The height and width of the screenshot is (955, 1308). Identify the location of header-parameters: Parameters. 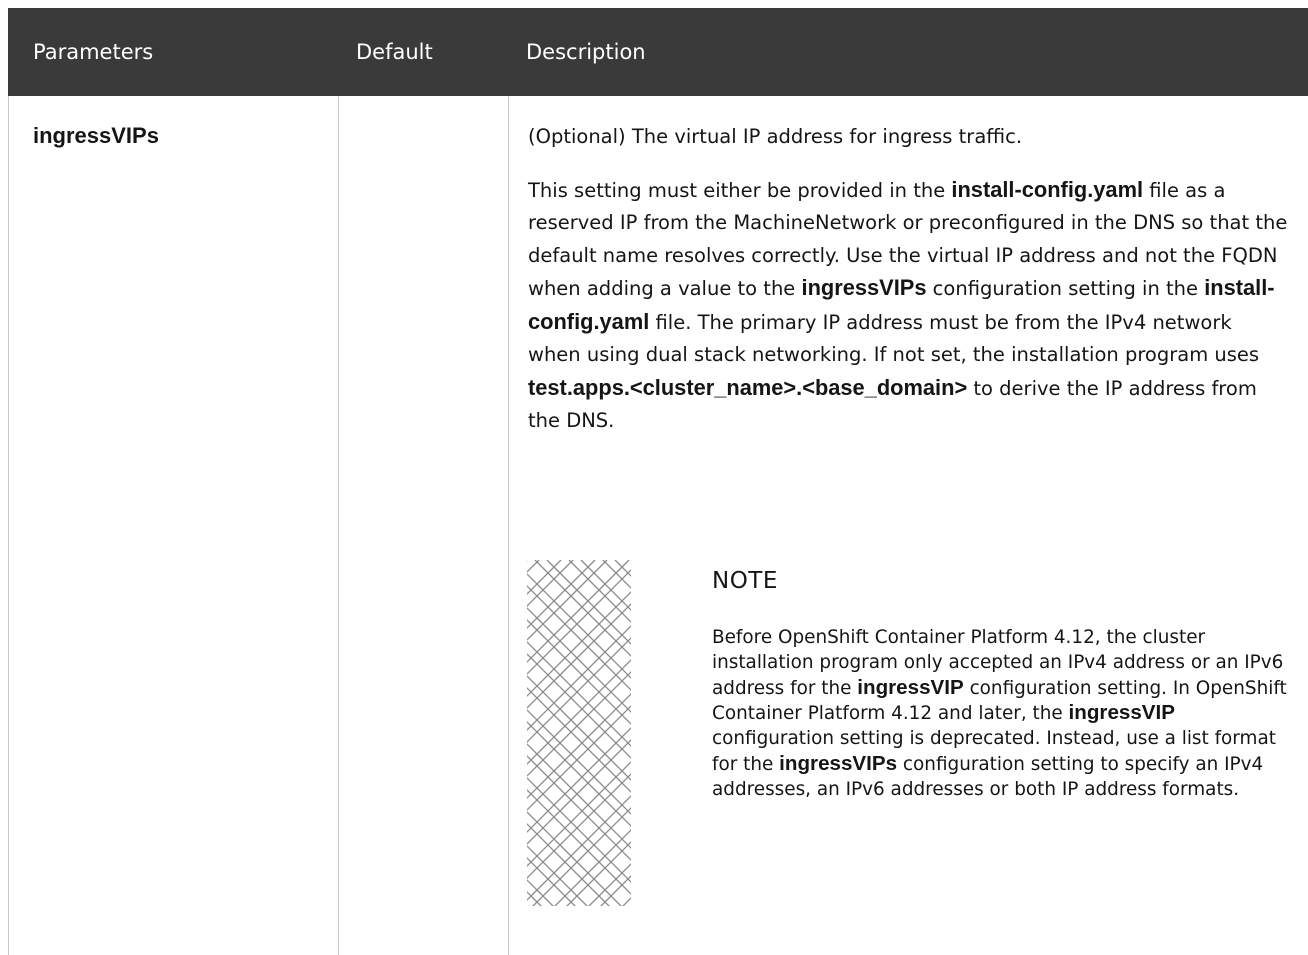
(93, 52).